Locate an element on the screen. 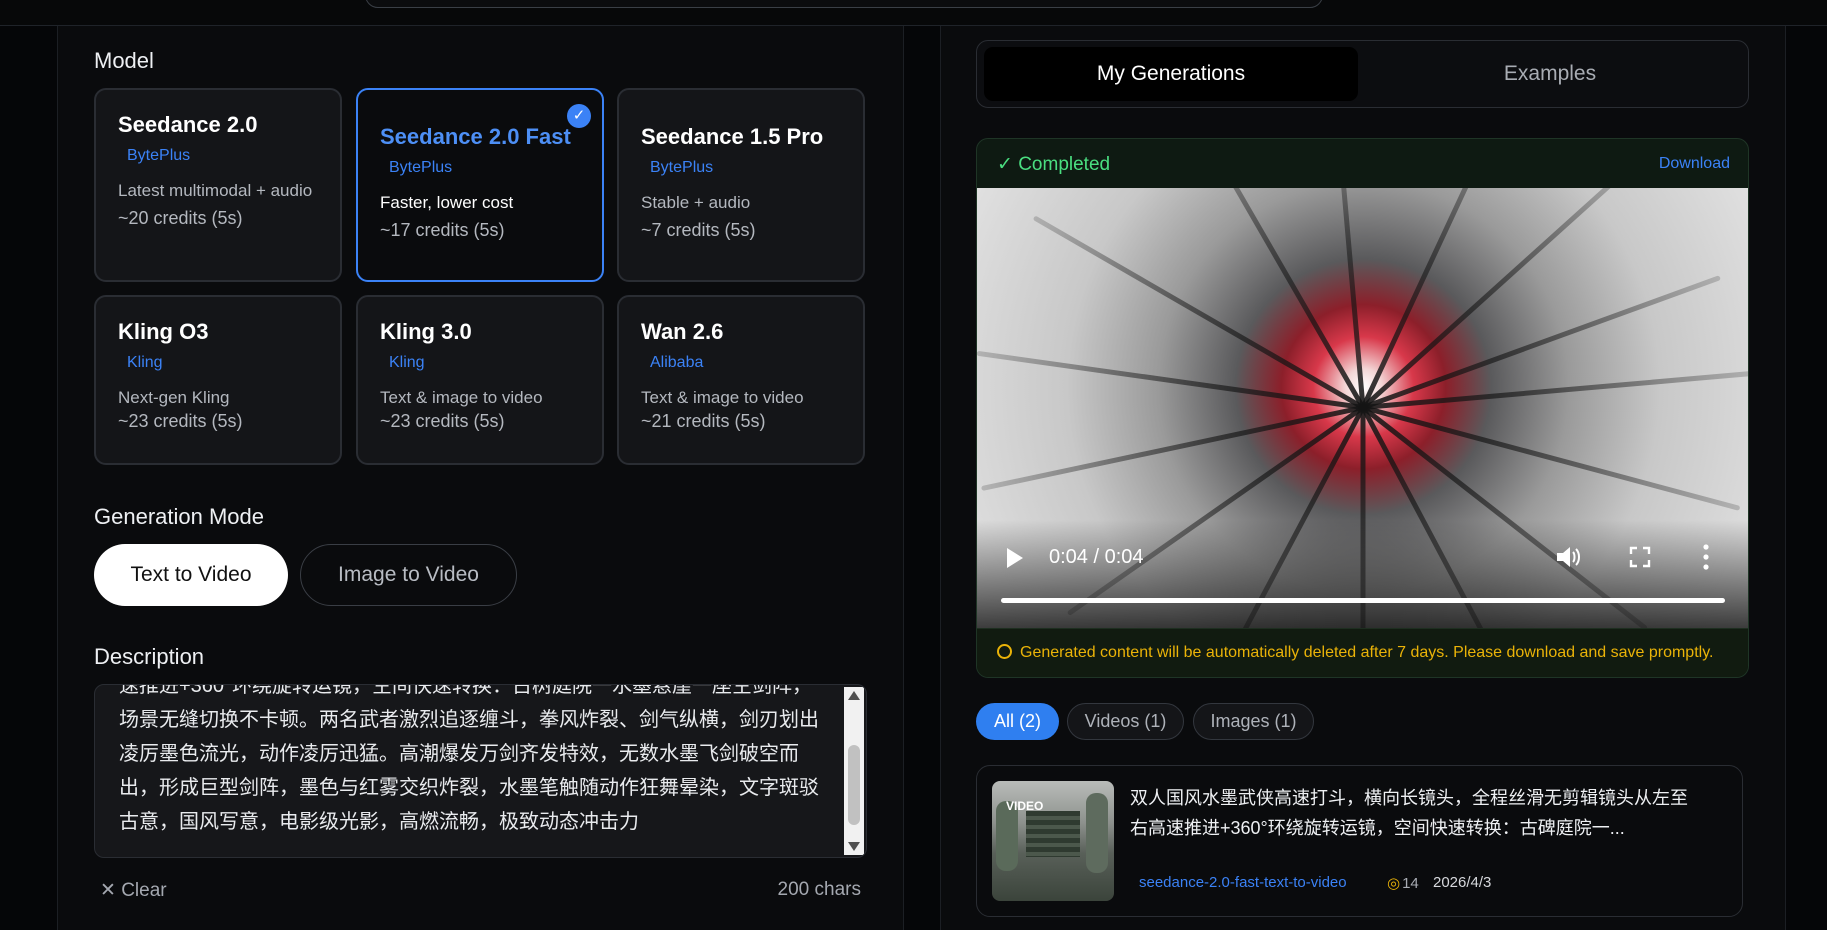  video-time: 0:04 / 0:04 is located at coordinates (1096, 557).